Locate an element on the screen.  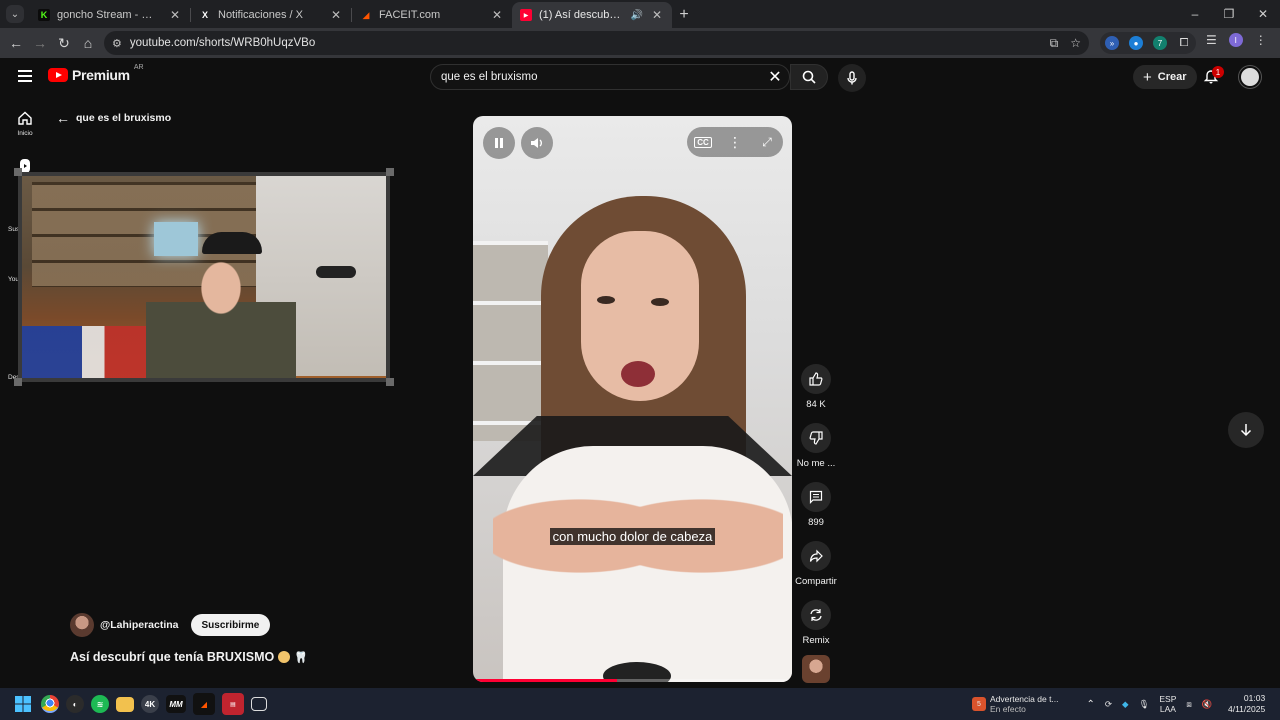
comments-button is located at coordinates (816, 497).